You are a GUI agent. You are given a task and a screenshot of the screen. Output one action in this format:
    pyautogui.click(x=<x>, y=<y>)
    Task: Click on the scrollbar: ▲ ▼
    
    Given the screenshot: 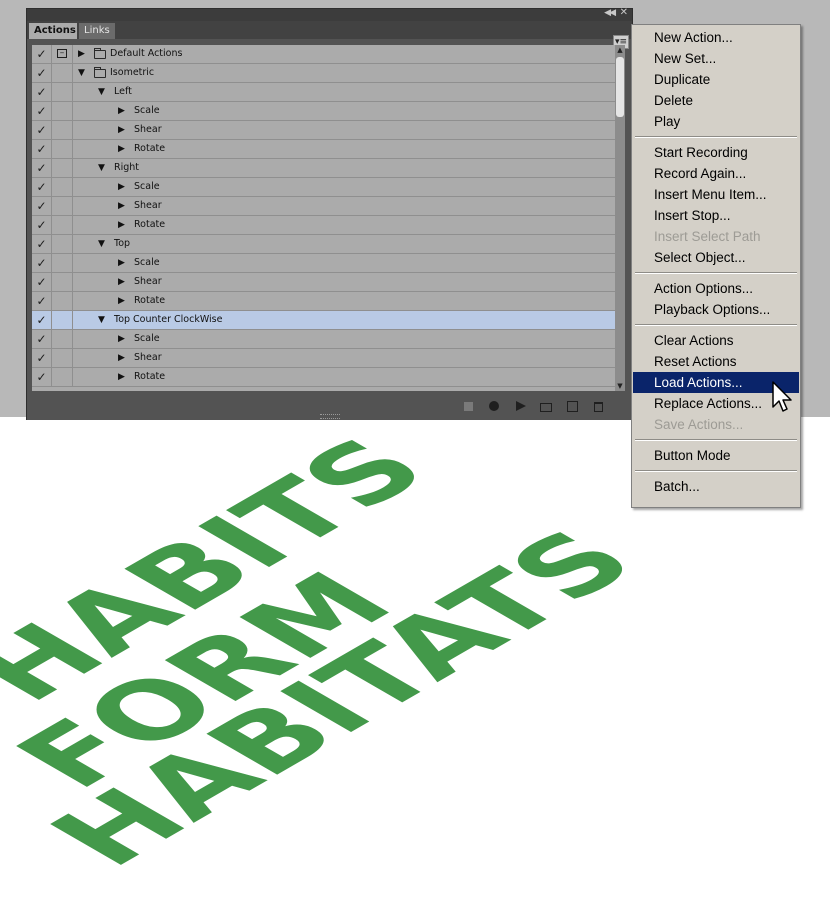 What is the action you would take?
    pyautogui.click(x=620, y=218)
    